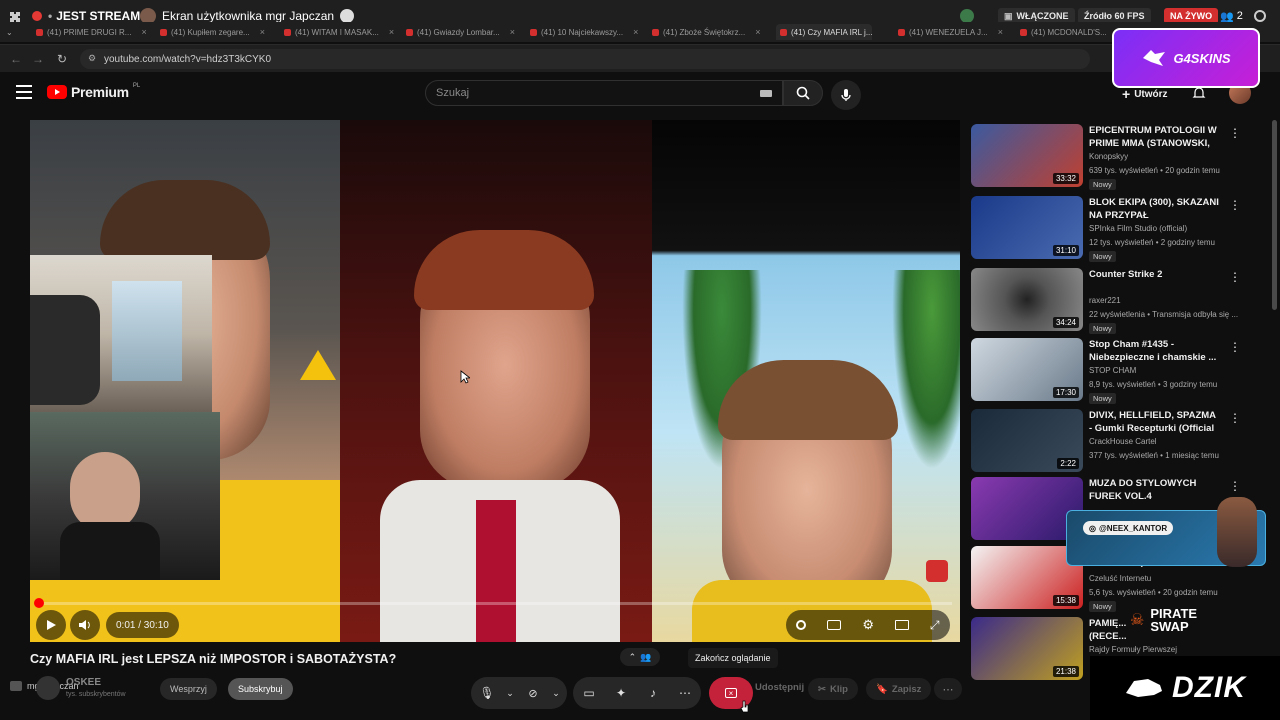 The width and height of the screenshot is (1280, 720). Describe the element at coordinates (1154, 58) in the screenshot. I see `wolf-logo-icon` at that location.